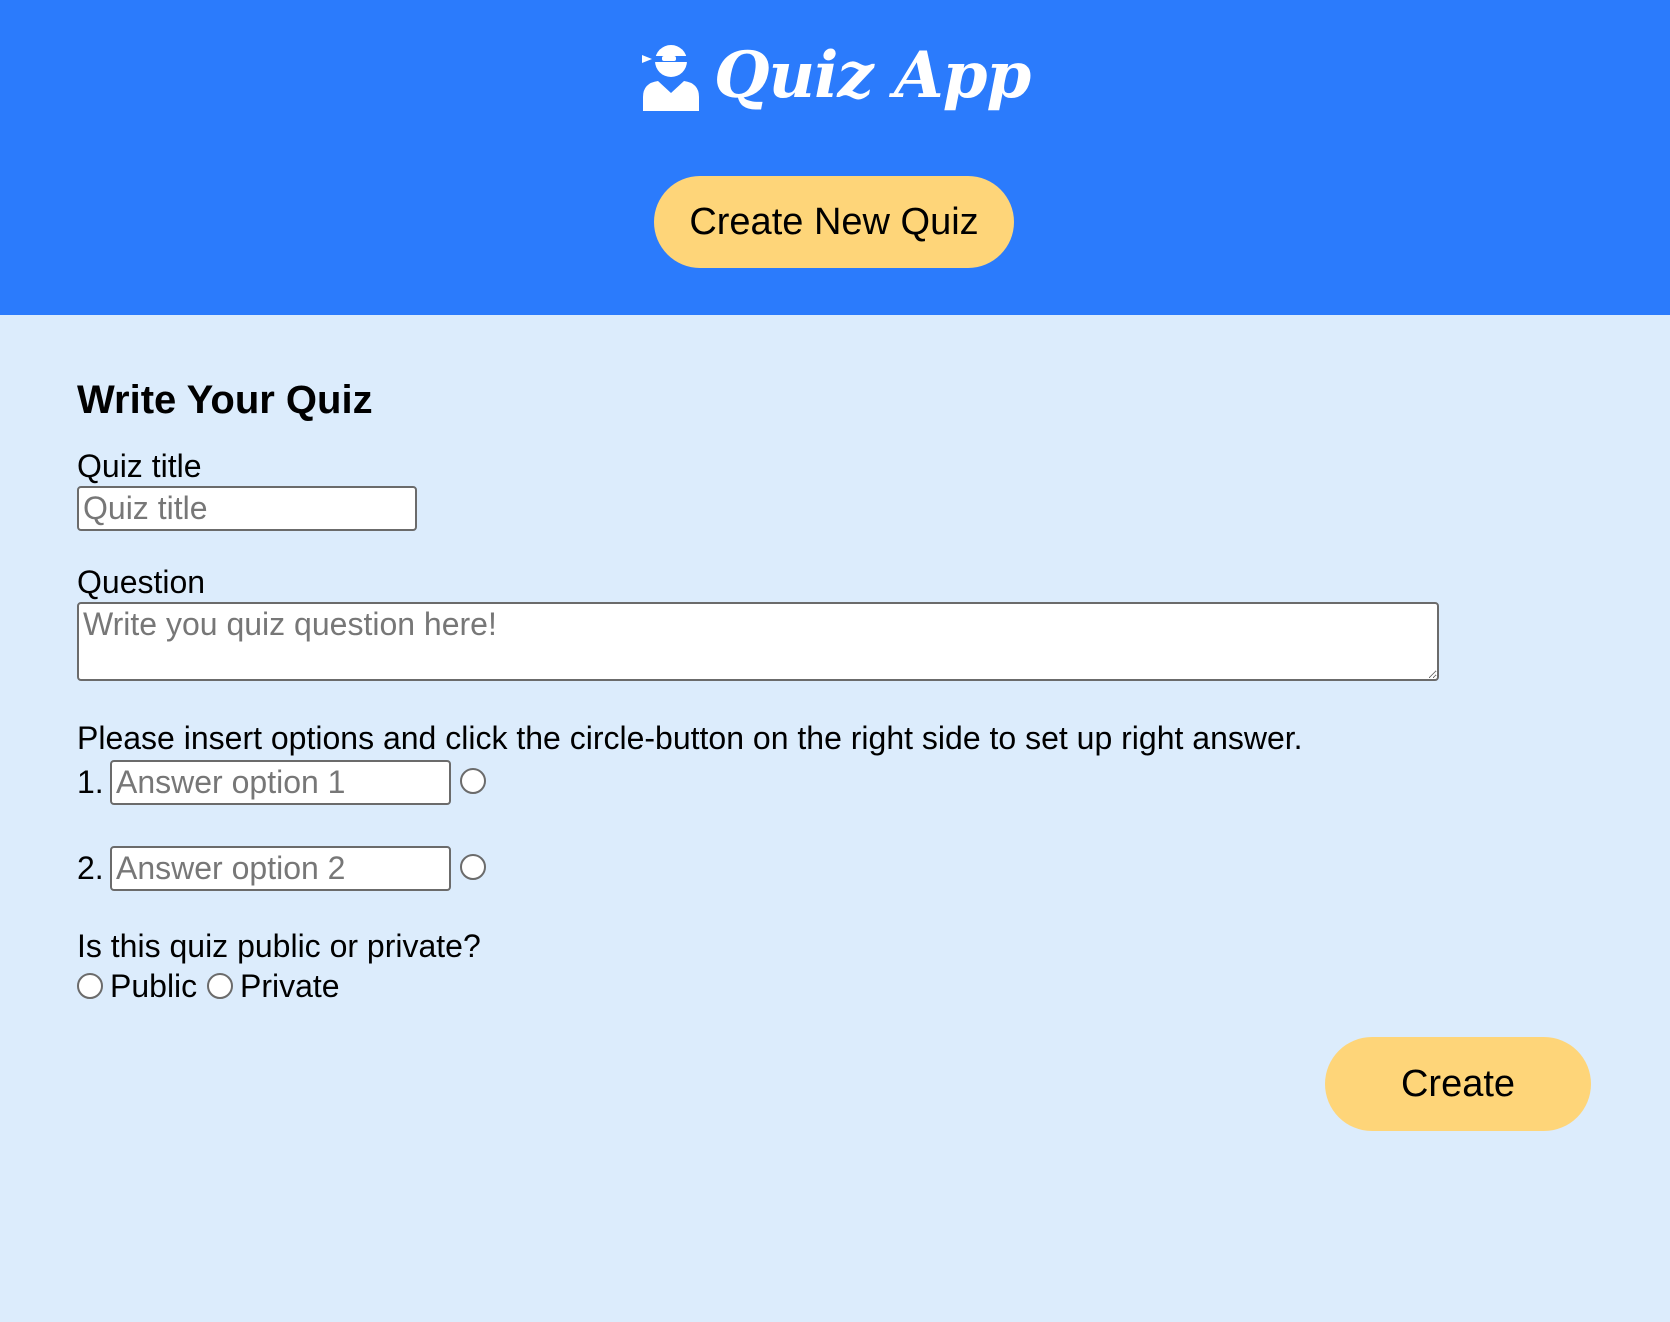 This screenshot has width=1670, height=1322. Describe the element at coordinates (758, 641) in the screenshot. I see `question-textarea` at that location.